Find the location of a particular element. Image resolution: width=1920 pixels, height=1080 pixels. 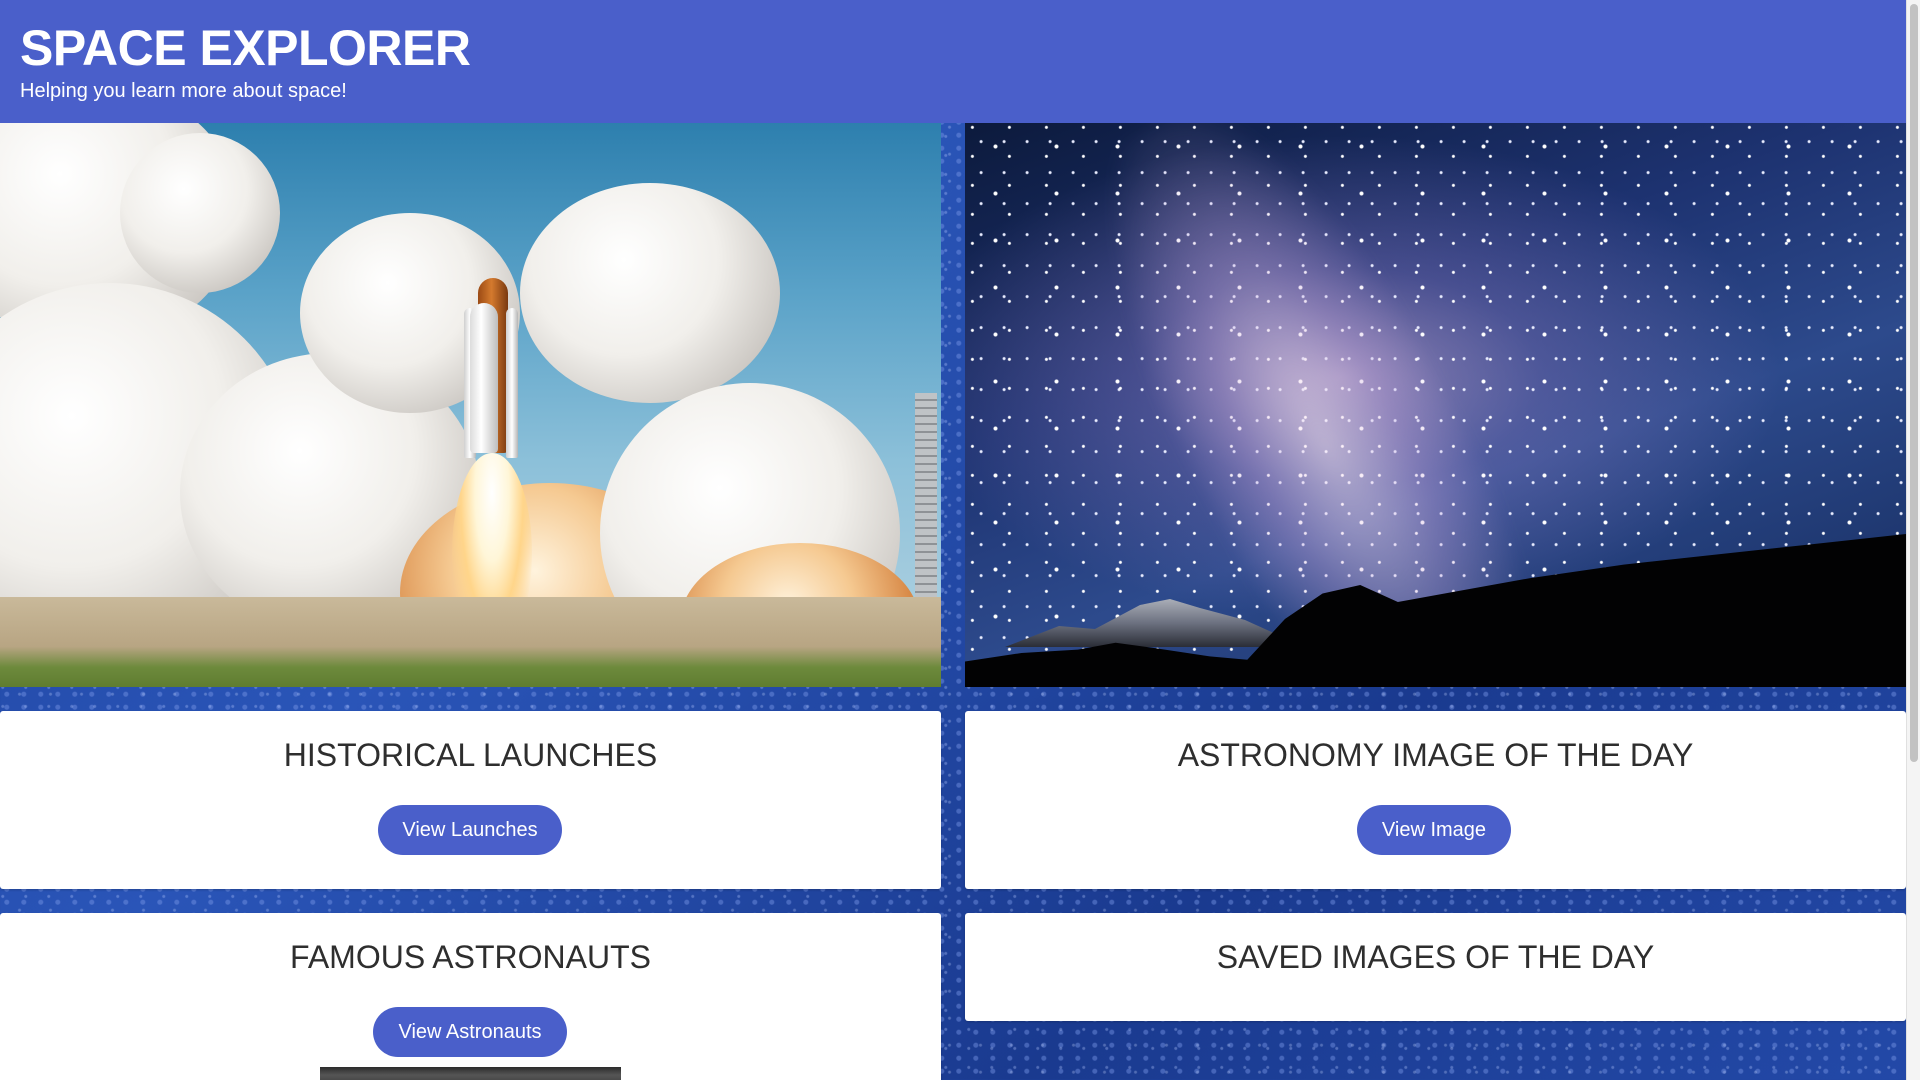

astronaut-image is located at coordinates (470, 1073).